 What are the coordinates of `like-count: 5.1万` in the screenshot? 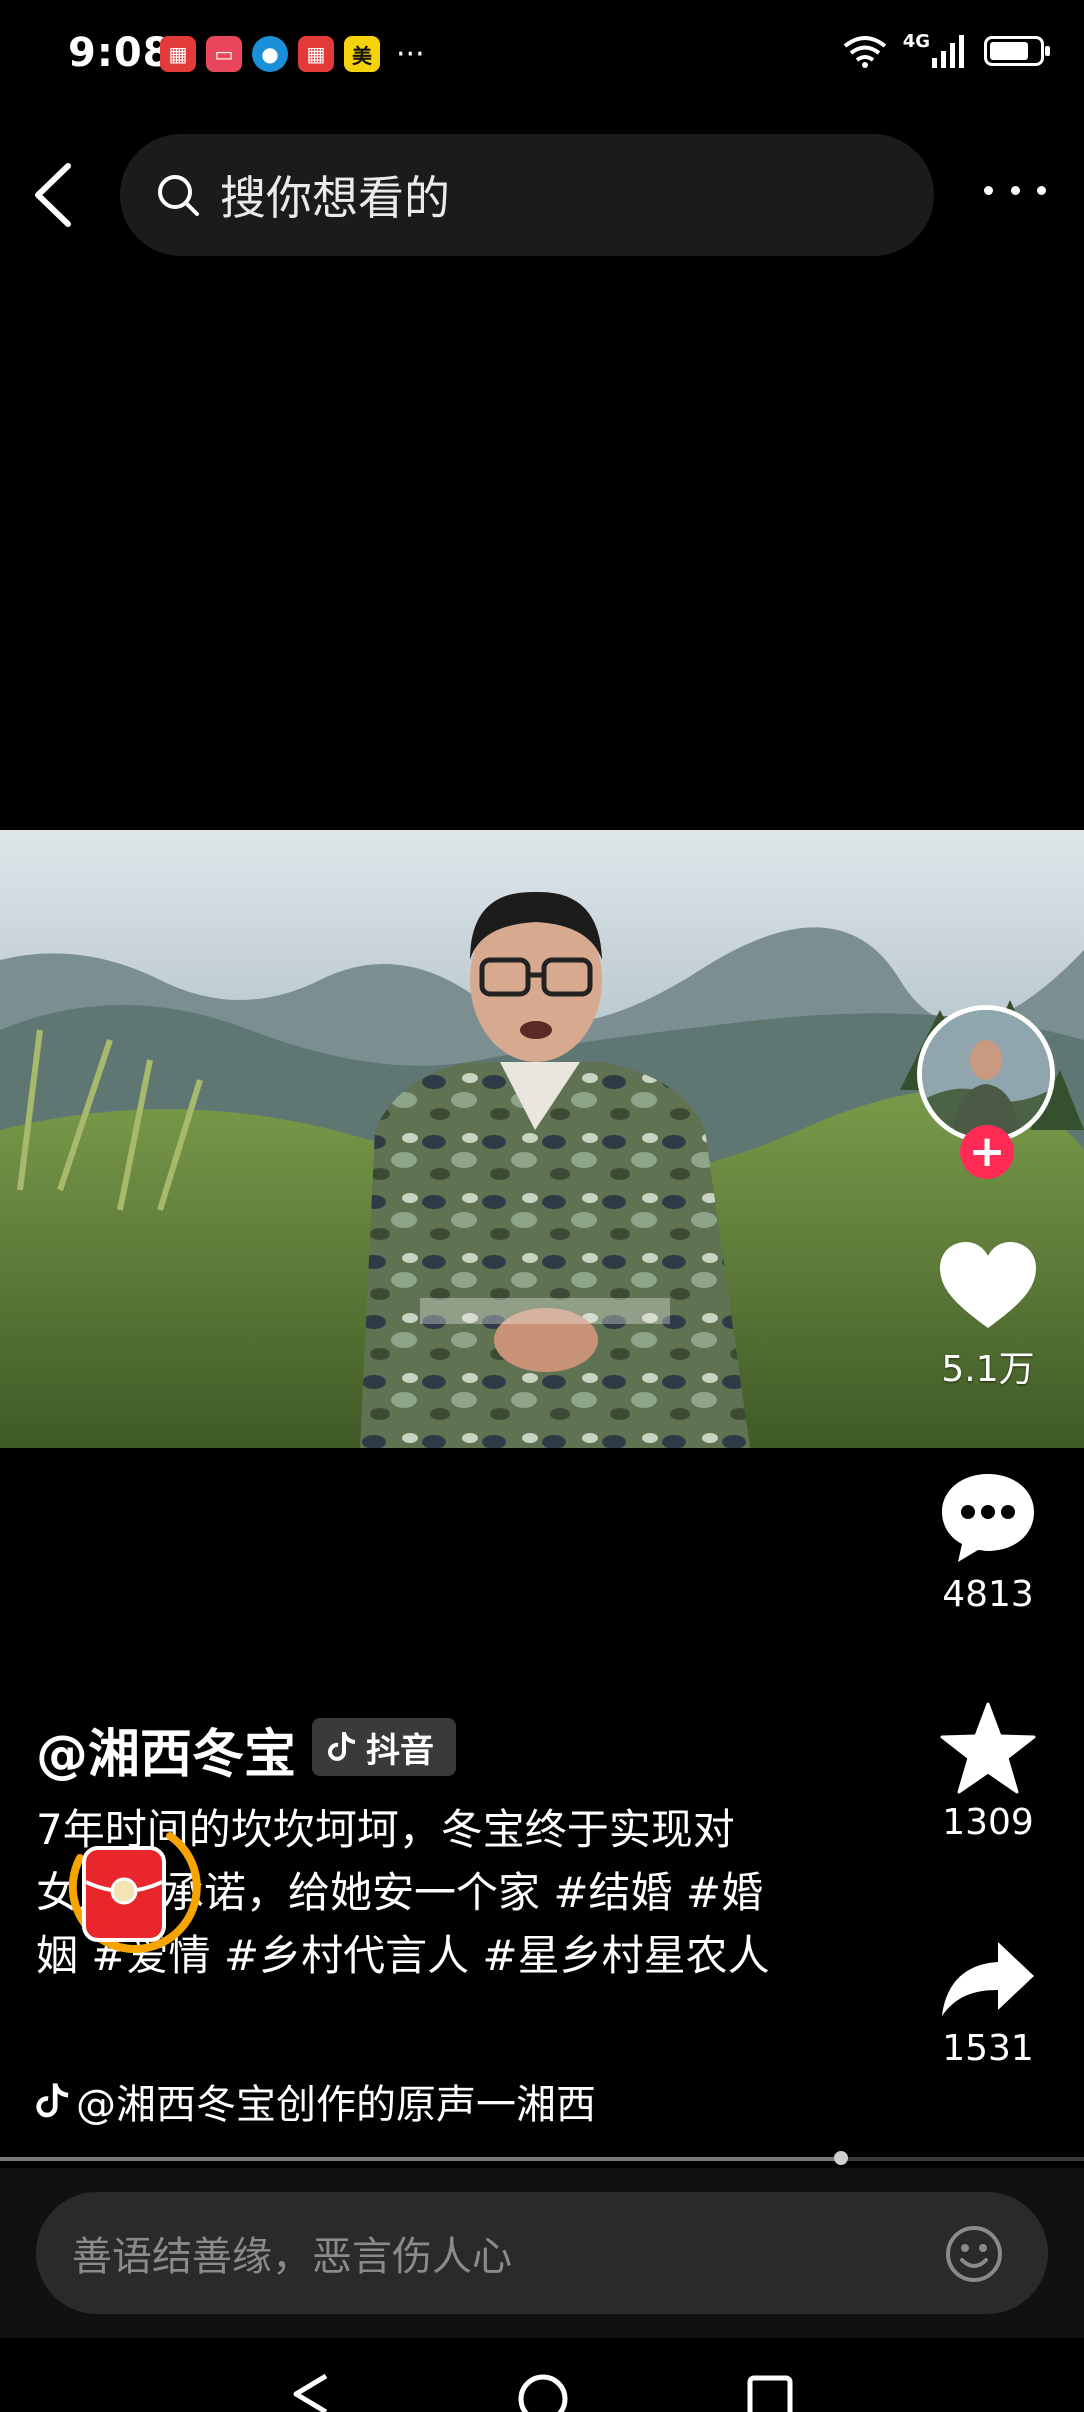 It's located at (988, 1369).